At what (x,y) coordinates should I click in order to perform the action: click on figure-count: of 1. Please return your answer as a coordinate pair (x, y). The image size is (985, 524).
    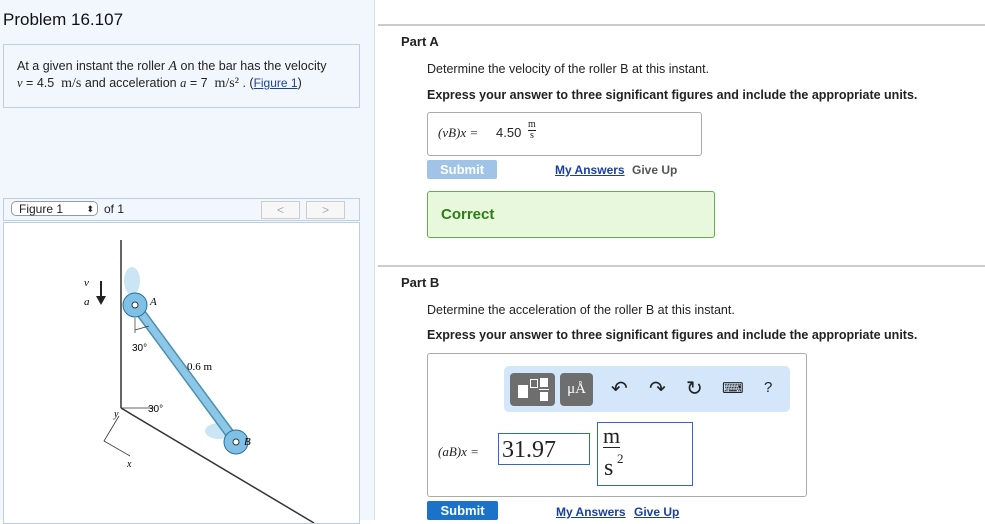
    Looking at the image, I should click on (114, 209).